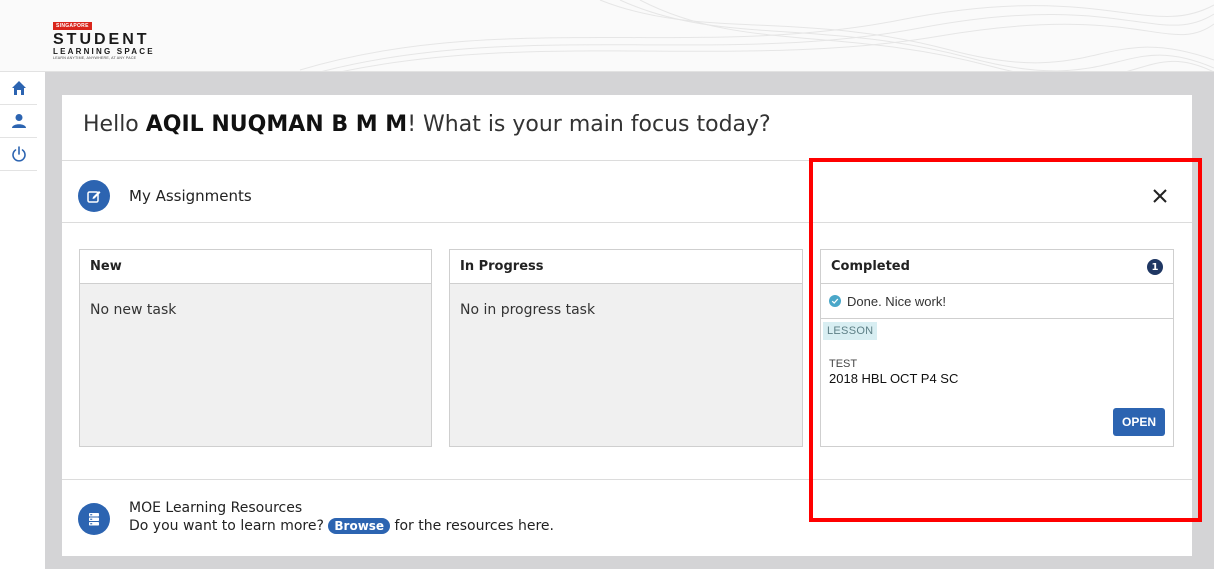  What do you see at coordinates (626, 348) in the screenshot?
I see `column-in-progress: In Progress No in progress task` at bounding box center [626, 348].